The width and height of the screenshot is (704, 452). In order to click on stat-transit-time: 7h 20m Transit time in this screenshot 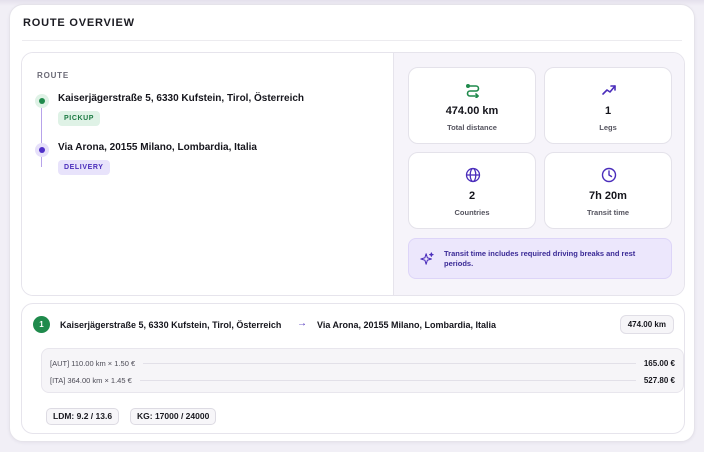, I will do `click(608, 190)`.